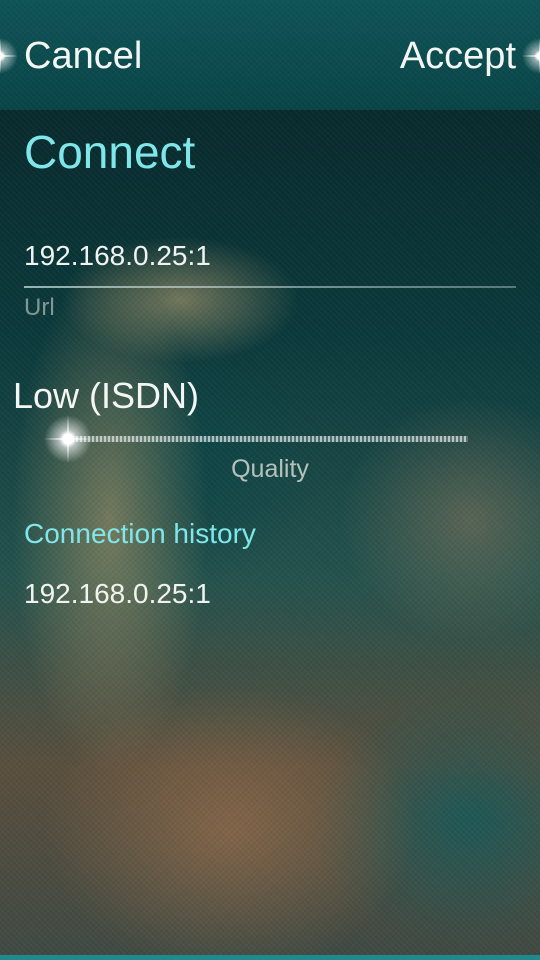  I want to click on cancel-button: Cancel, so click(83, 56).